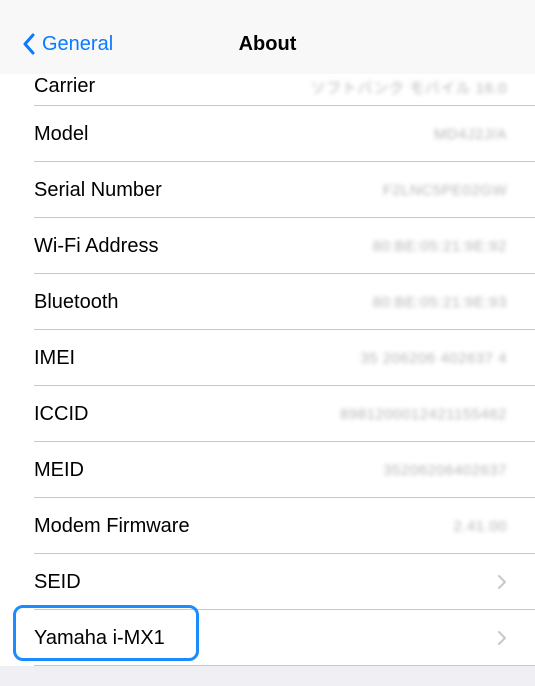  Describe the element at coordinates (61, 413) in the screenshot. I see `row-label: ICCID` at that location.